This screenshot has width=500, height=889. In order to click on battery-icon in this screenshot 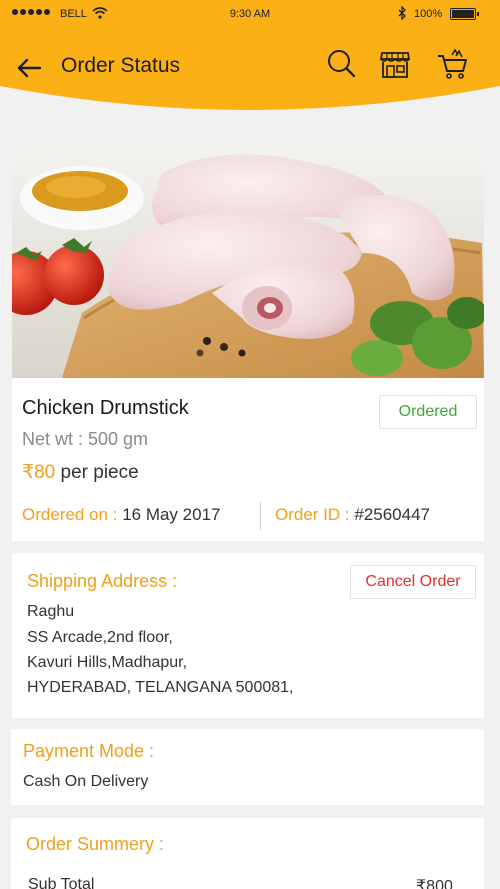, I will do `click(464, 14)`.